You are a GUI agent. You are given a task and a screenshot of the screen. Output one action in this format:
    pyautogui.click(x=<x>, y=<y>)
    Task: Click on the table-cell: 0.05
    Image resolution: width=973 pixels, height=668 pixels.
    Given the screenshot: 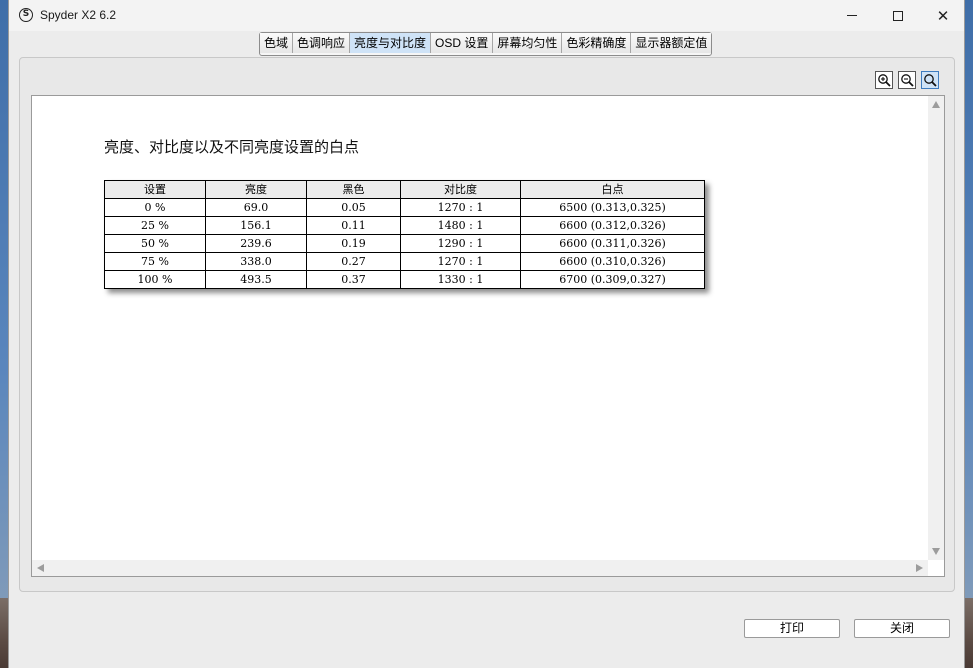 What is the action you would take?
    pyautogui.click(x=353, y=207)
    